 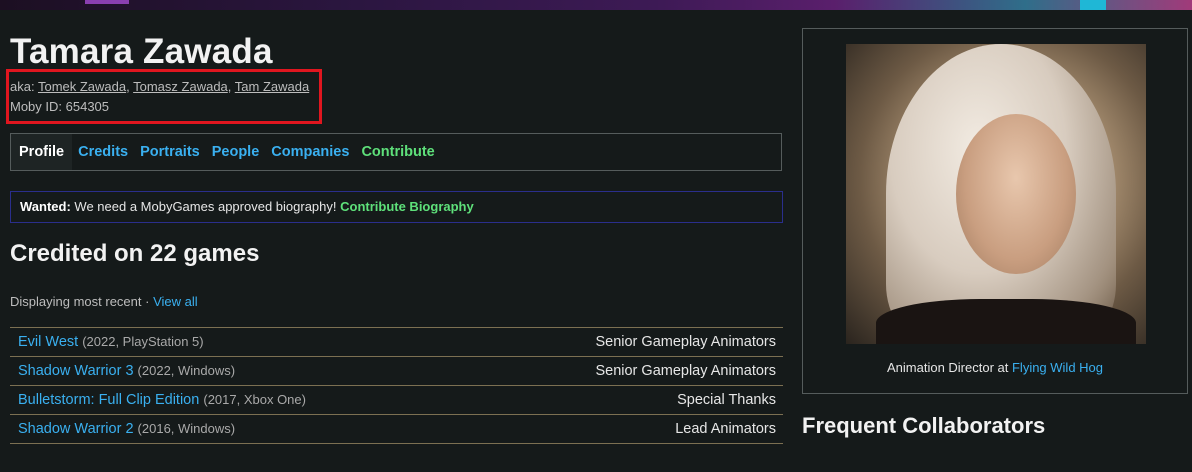 What do you see at coordinates (170, 152) in the screenshot?
I see `tab-portraits: Portraits` at bounding box center [170, 152].